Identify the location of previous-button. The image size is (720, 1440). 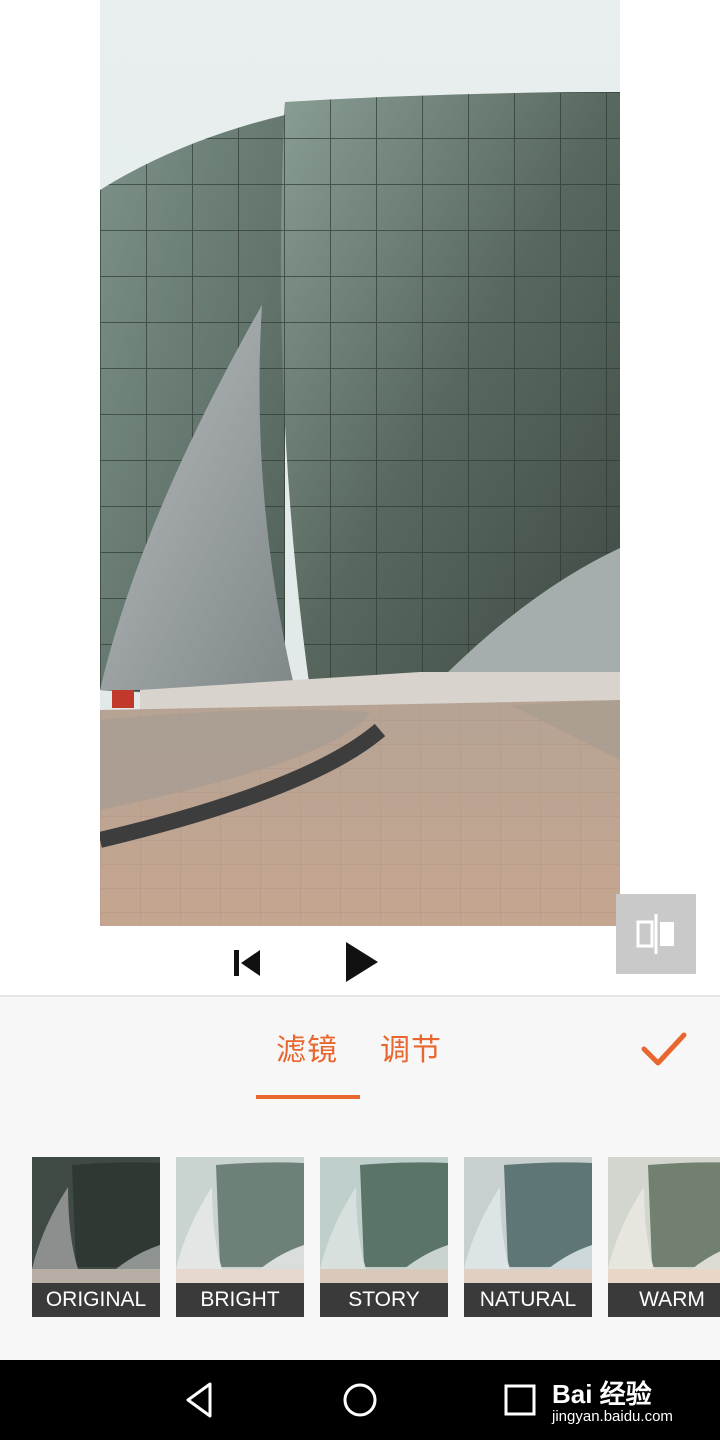
(247, 963).